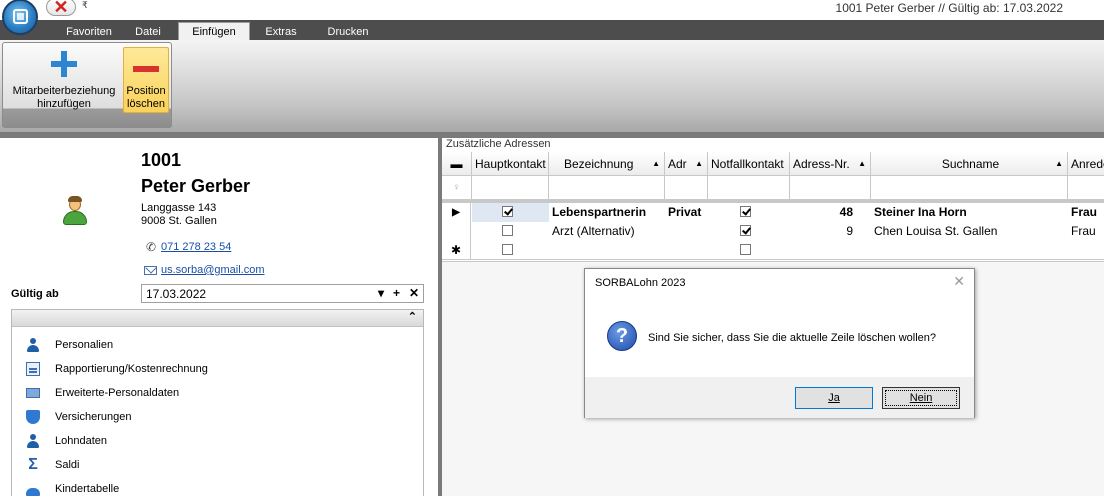 The image size is (1104, 496). I want to click on delete-position-button: Position löschen, so click(146, 80).